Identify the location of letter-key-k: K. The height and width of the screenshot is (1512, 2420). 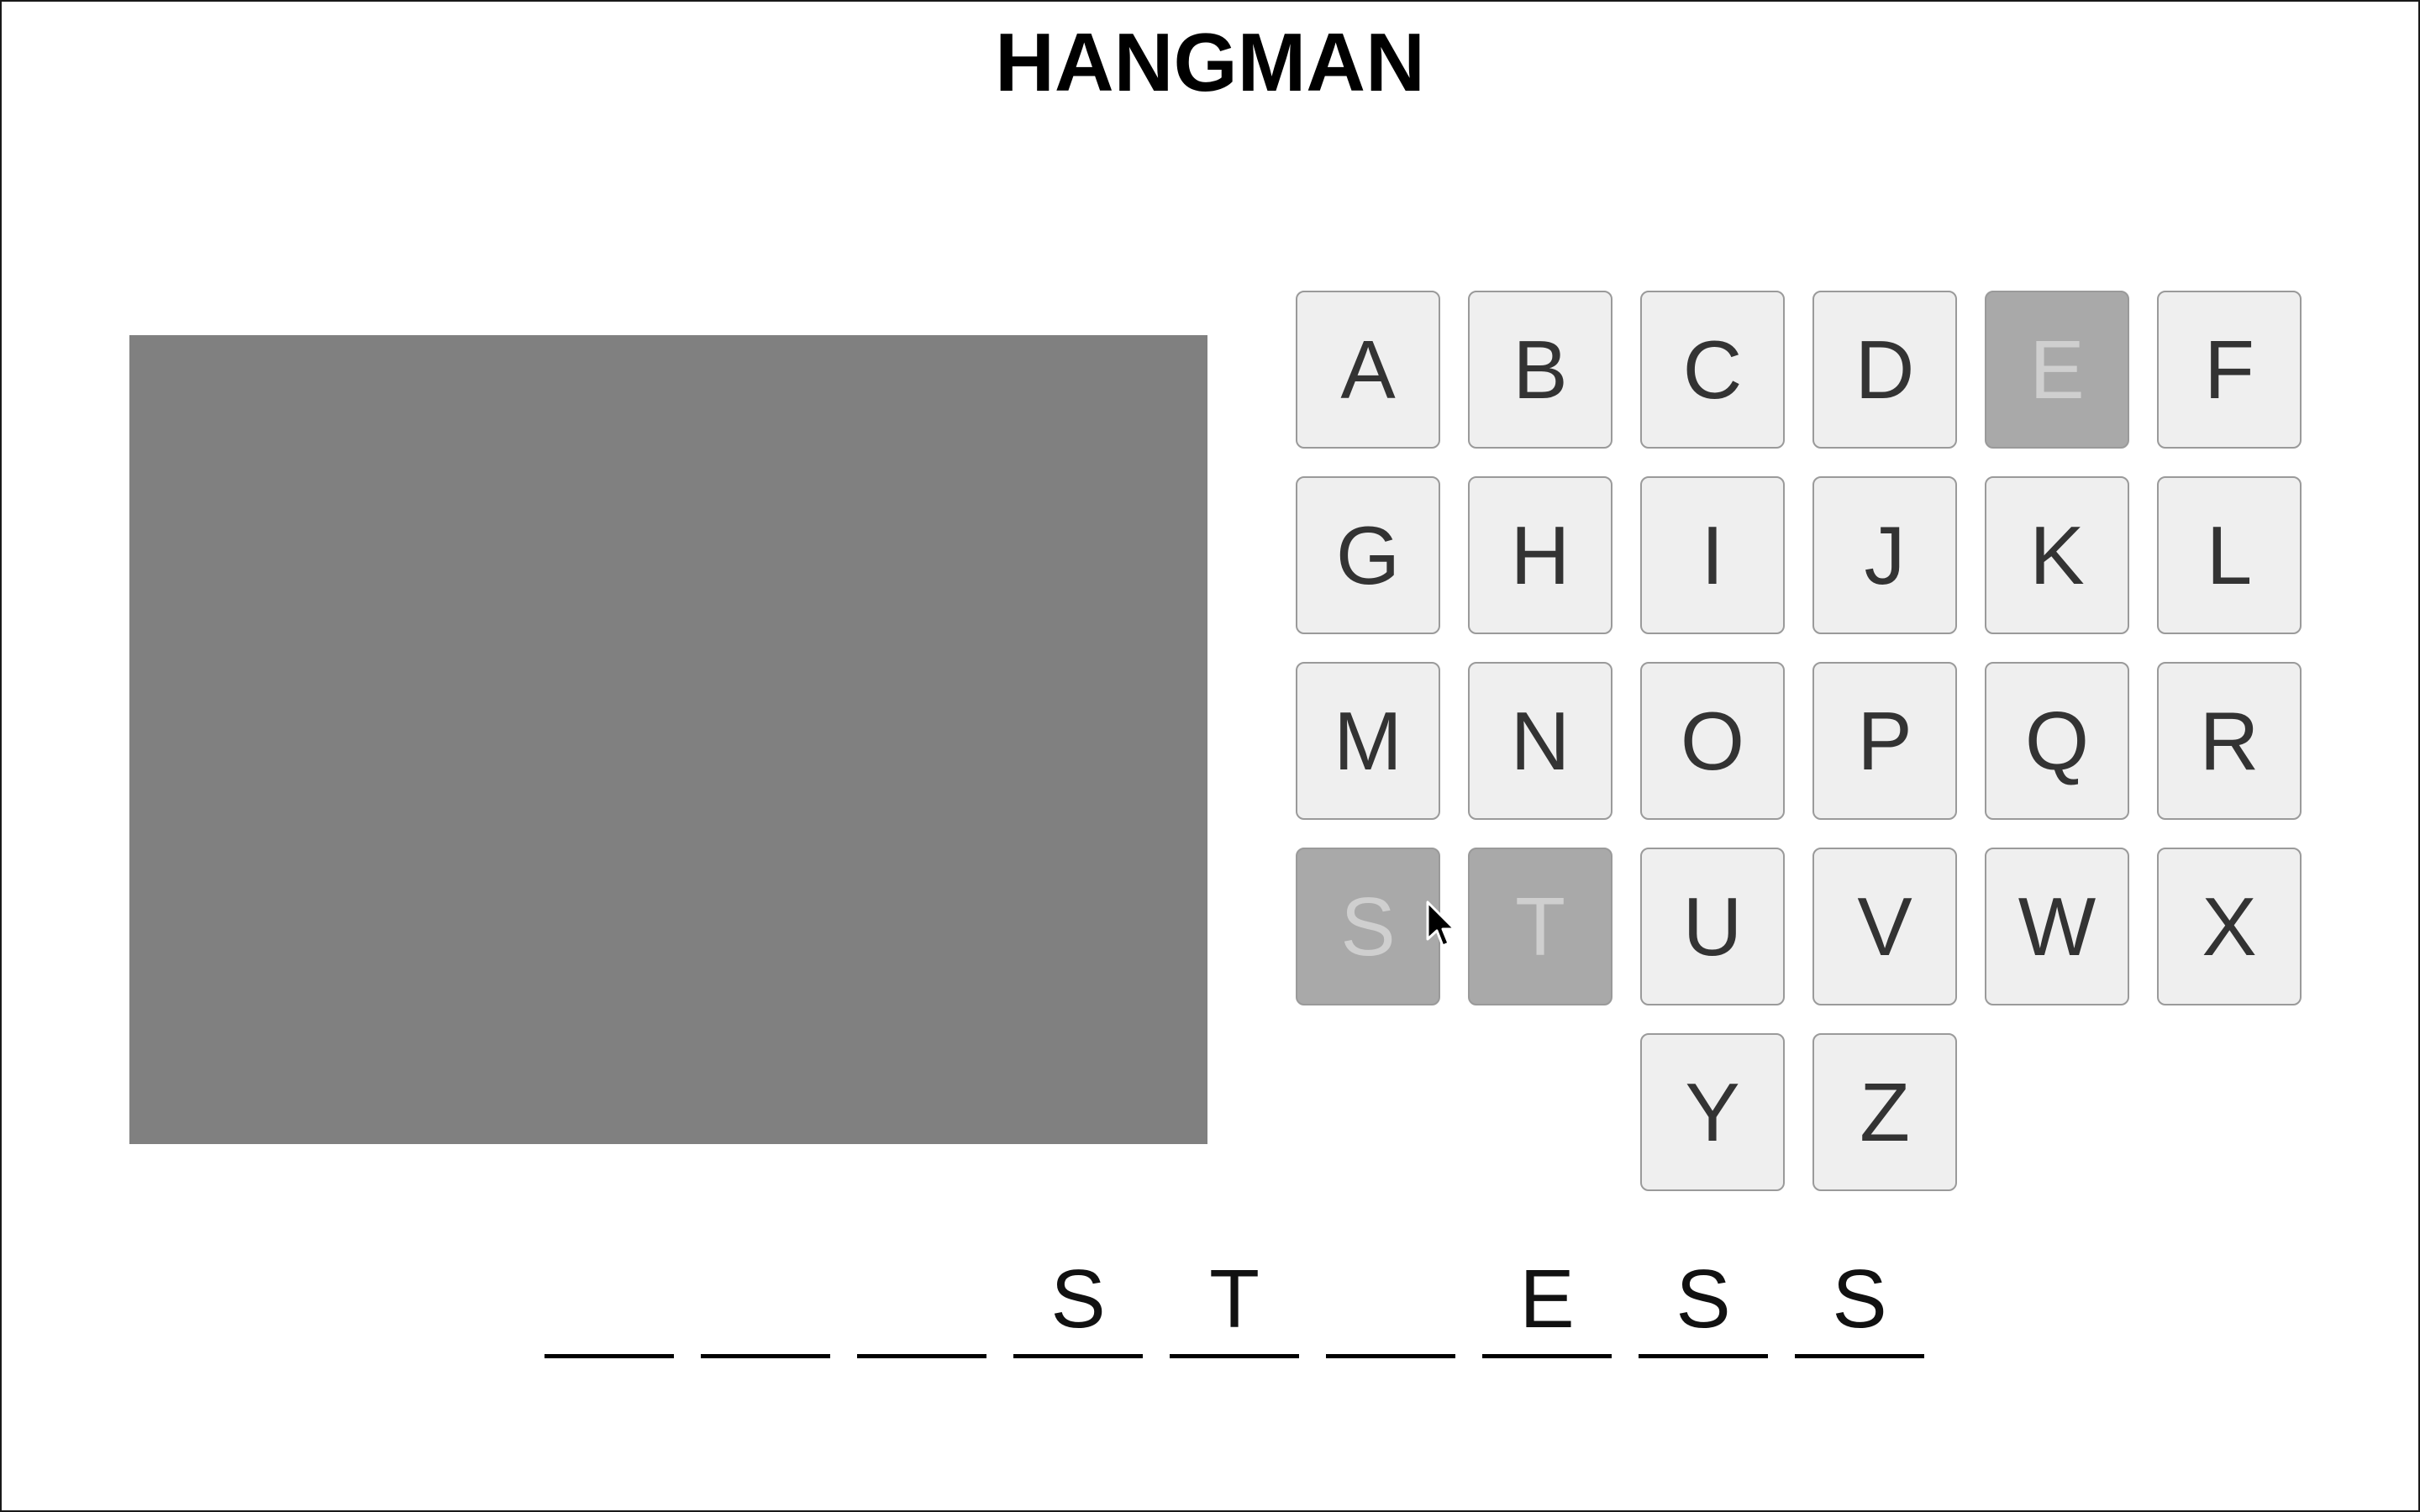
(2057, 555).